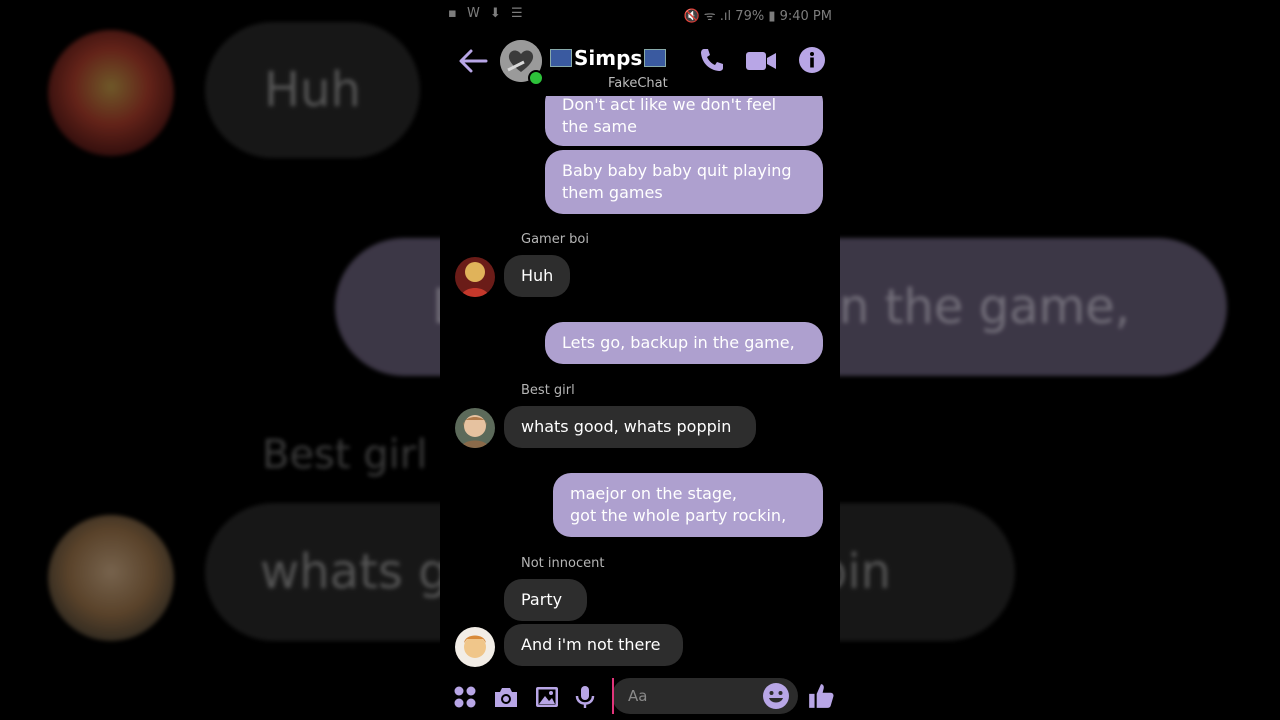 The height and width of the screenshot is (720, 1280). Describe the element at coordinates (506, 697) in the screenshot. I see `camera-icon` at that location.